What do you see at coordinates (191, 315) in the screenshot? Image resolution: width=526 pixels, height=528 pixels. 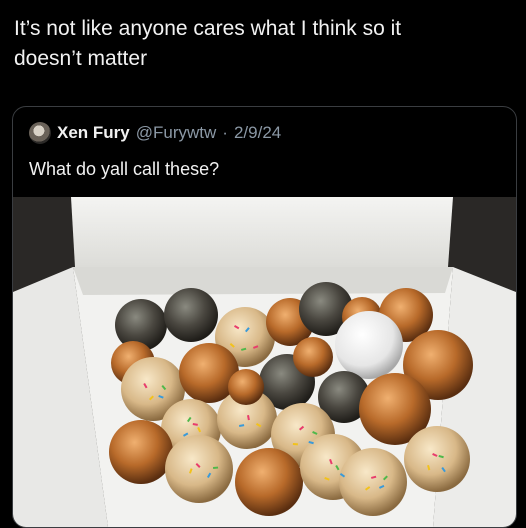 I see `donut-hole-chocolate` at bounding box center [191, 315].